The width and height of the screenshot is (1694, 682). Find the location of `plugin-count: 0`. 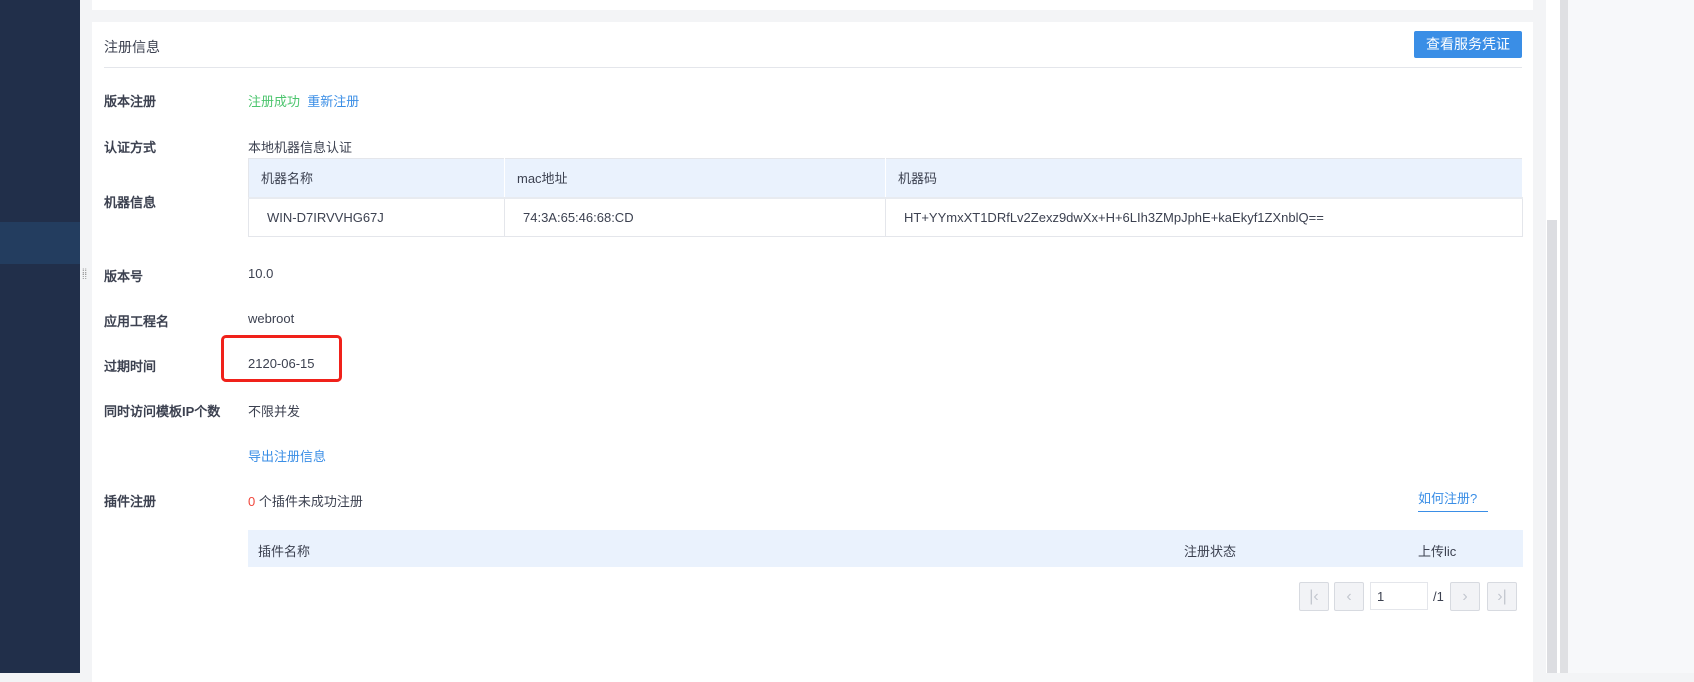

plugin-count: 0 is located at coordinates (252, 501).